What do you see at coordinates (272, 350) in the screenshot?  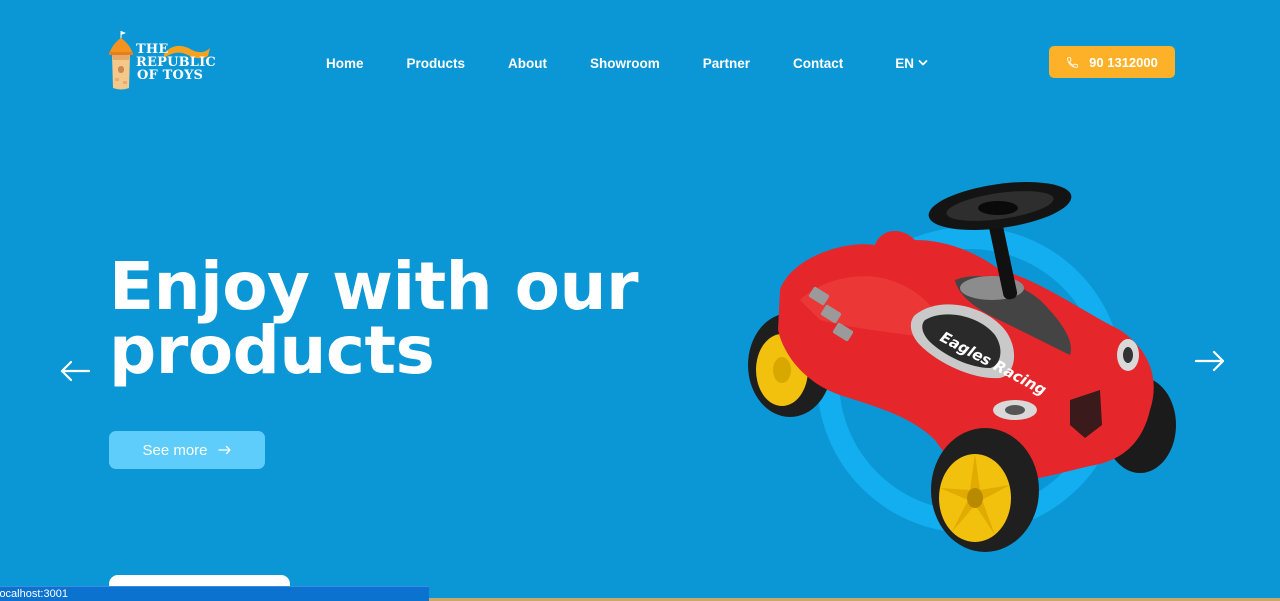 I see `hero-title-line2: products` at bounding box center [272, 350].